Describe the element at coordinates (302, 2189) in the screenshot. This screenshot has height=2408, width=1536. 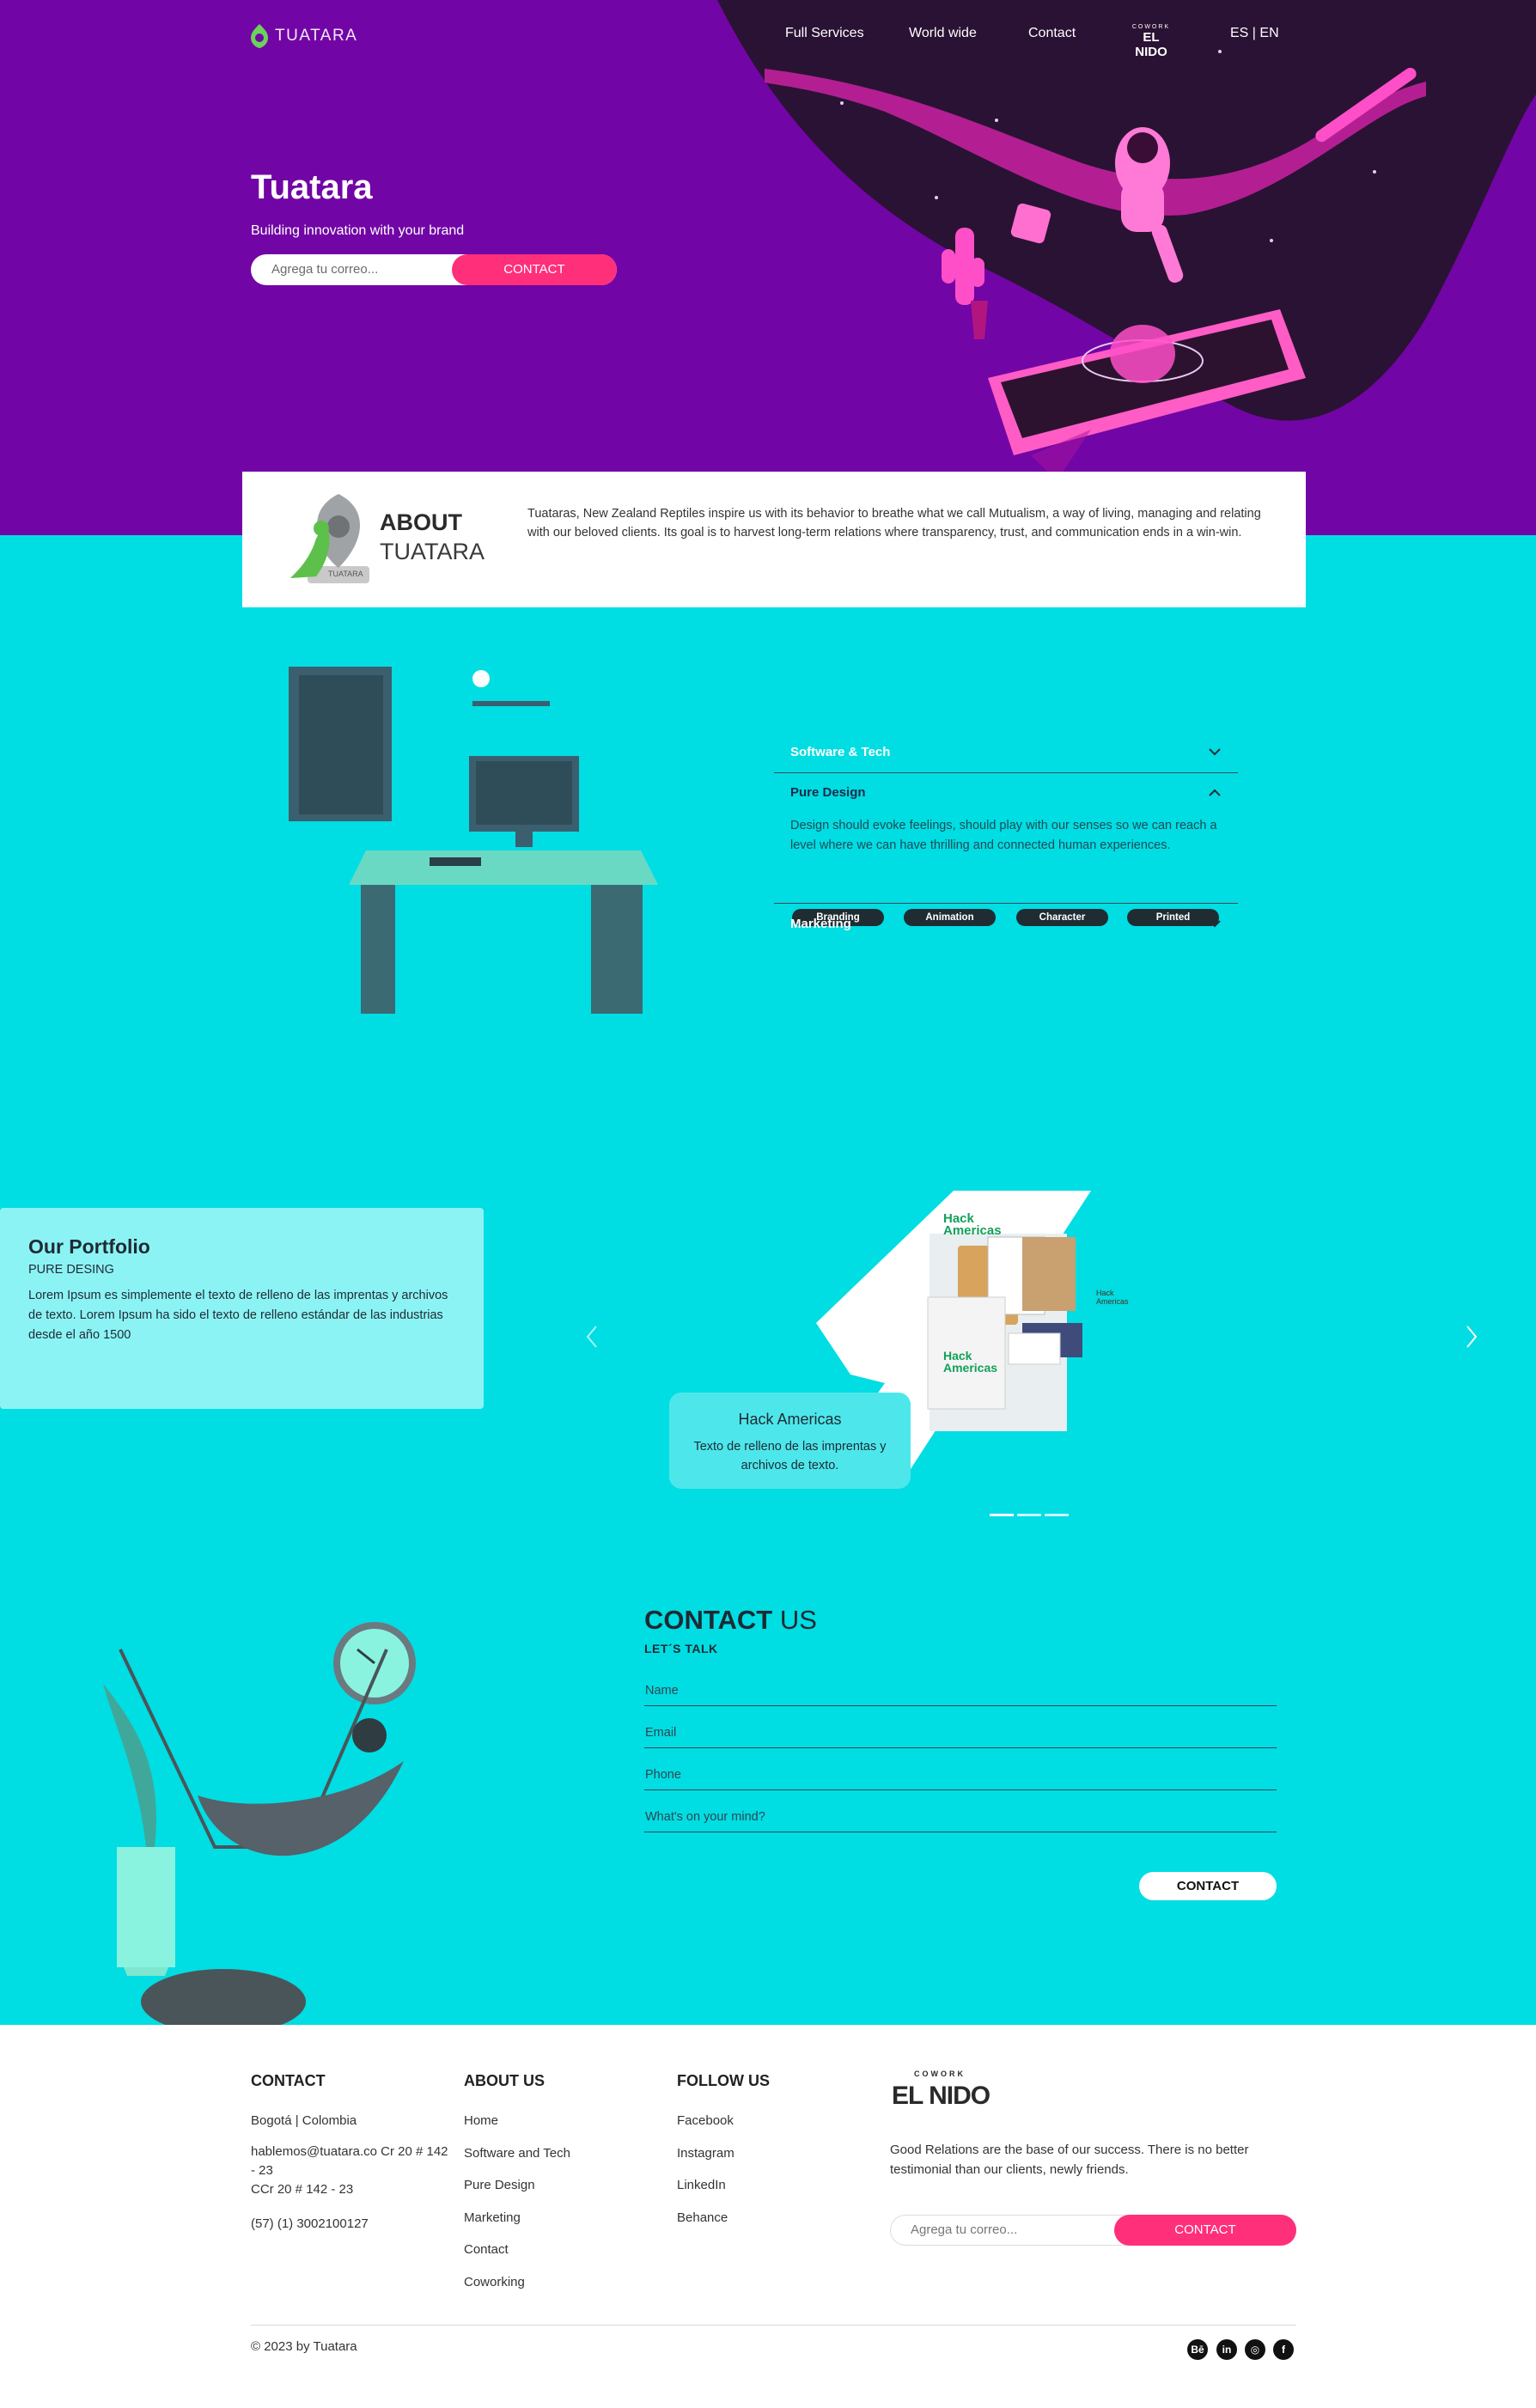
I see `footer-contact-address: CCr 20 # 142 - 23` at that location.